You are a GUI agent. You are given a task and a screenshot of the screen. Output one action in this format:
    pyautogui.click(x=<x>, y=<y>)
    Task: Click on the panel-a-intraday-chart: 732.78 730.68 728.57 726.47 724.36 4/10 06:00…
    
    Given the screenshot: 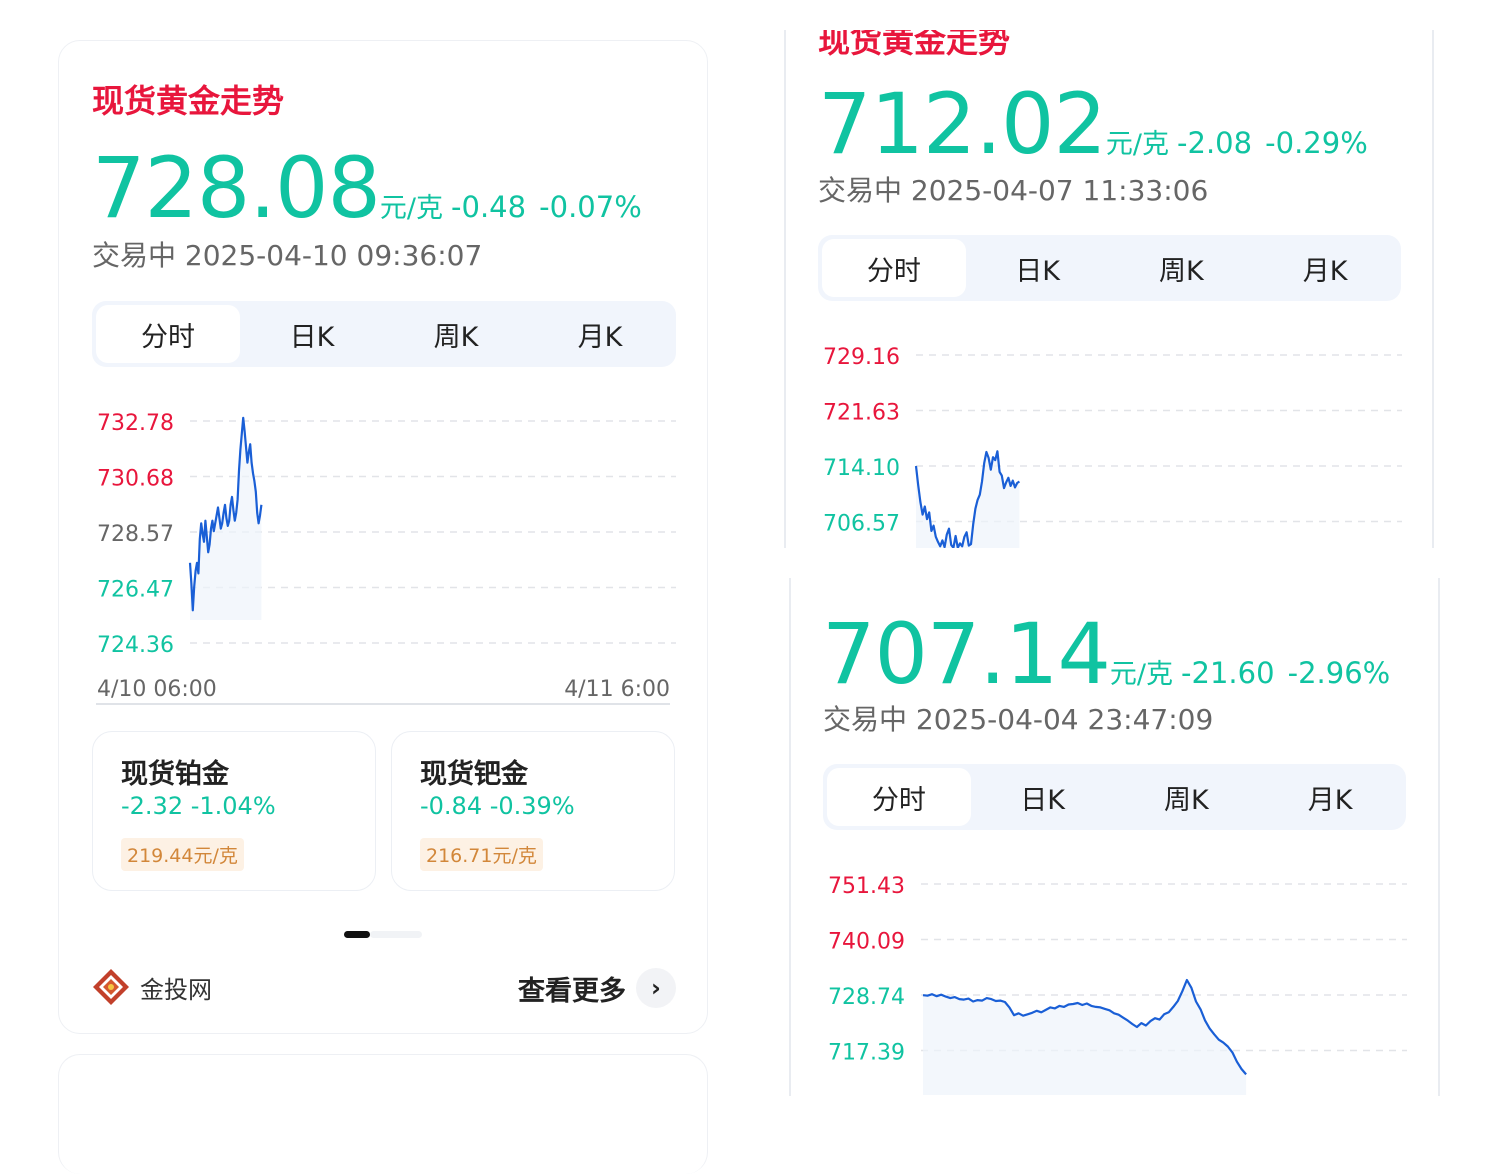 What is the action you would take?
    pyautogui.click(x=386, y=558)
    